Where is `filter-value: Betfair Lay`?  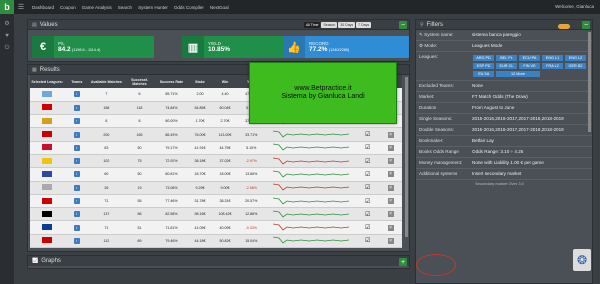
filter-value: Betfair Lay is located at coordinates (532, 140).